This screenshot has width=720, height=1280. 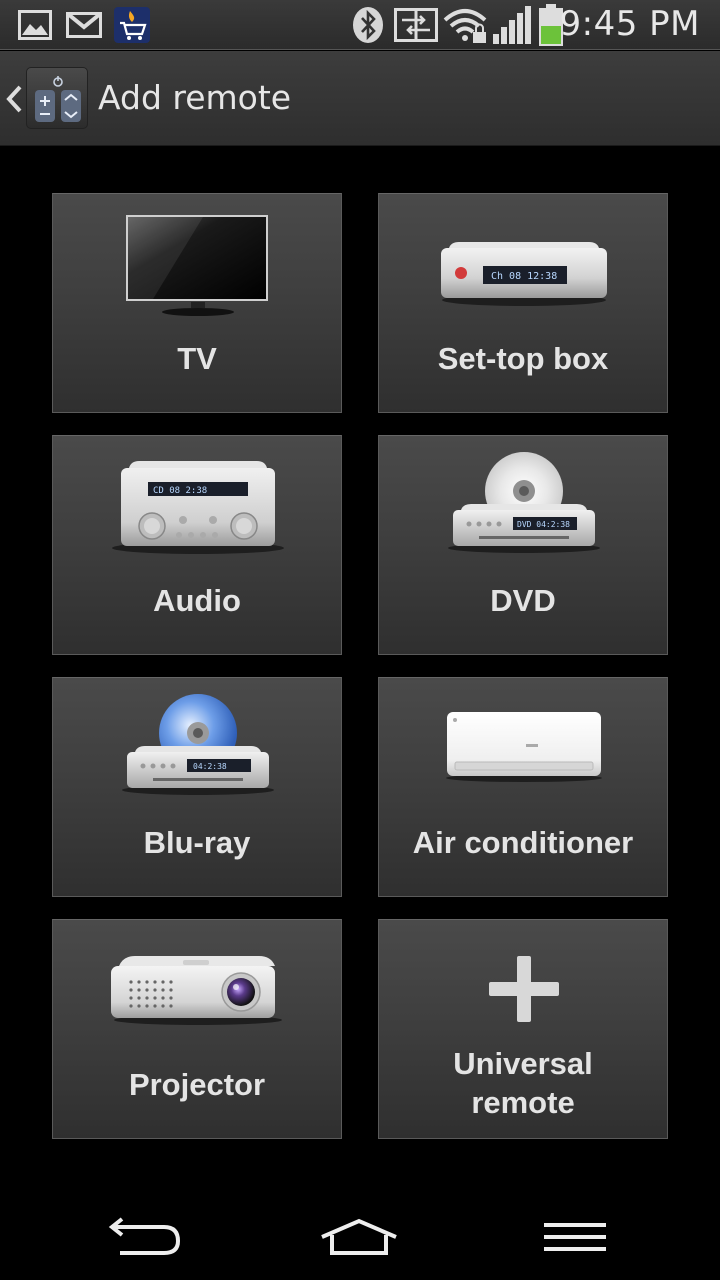 What do you see at coordinates (196, 990) in the screenshot?
I see `projector-icon` at bounding box center [196, 990].